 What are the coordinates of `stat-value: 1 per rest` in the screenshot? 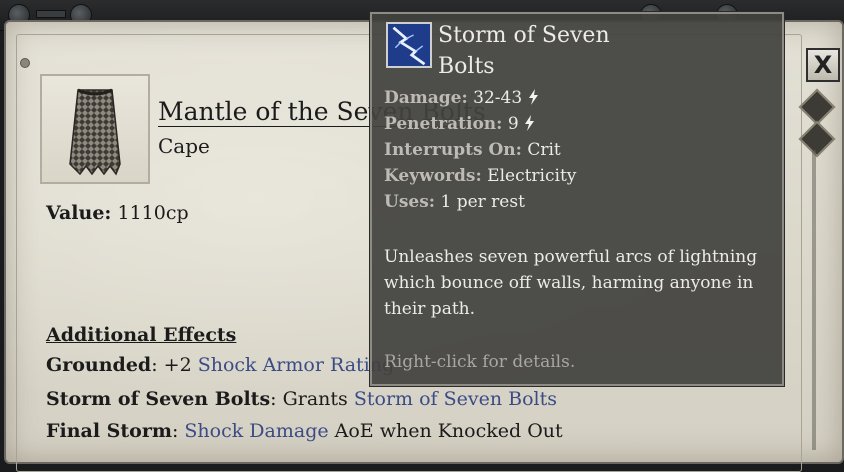 It's located at (482, 202).